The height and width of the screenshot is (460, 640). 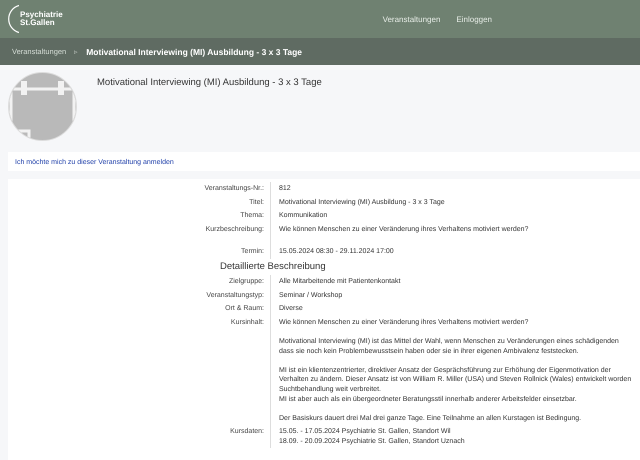 What do you see at coordinates (194, 51) in the screenshot?
I see `breadcrumb-current: Motivational Interviewing (MI) Ausbildung - 3 x 3 Tage` at bounding box center [194, 51].